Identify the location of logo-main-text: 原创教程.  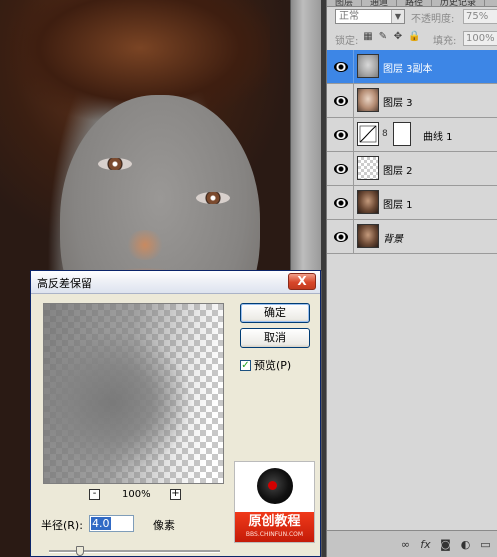
(274, 521).